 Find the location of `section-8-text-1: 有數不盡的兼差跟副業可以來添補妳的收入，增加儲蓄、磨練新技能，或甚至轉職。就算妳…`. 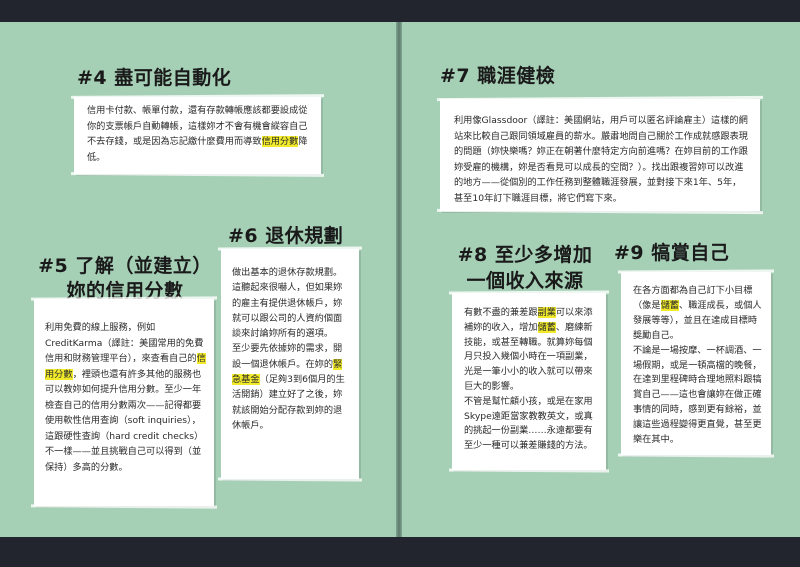

section-8-text-1: 有數不盡的兼差跟副業可以來添補妳的收入，增加儲蓄、磨練新技能，或甚至轉職。就算妳… is located at coordinates (528, 349).